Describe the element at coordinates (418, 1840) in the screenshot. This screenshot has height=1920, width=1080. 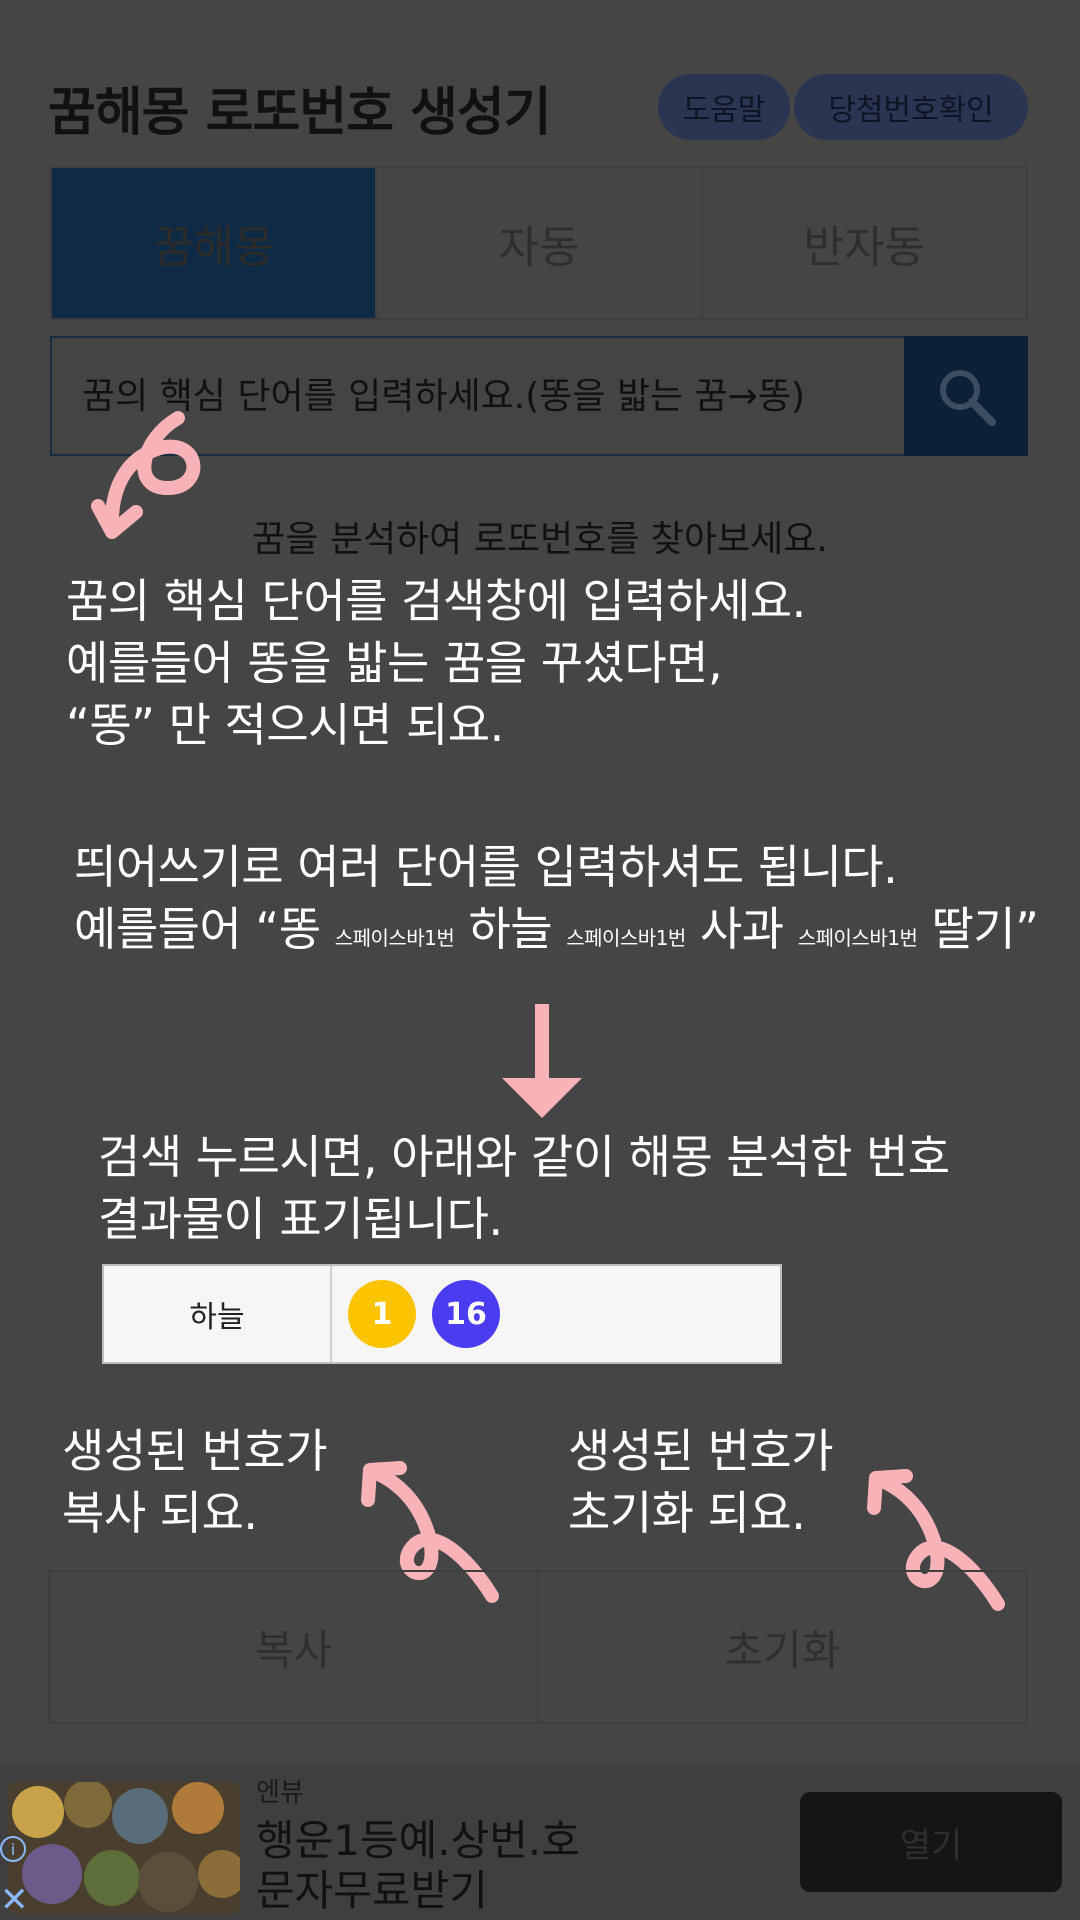
I see `ad-title-line-1: 행운1등예.상번.호` at that location.